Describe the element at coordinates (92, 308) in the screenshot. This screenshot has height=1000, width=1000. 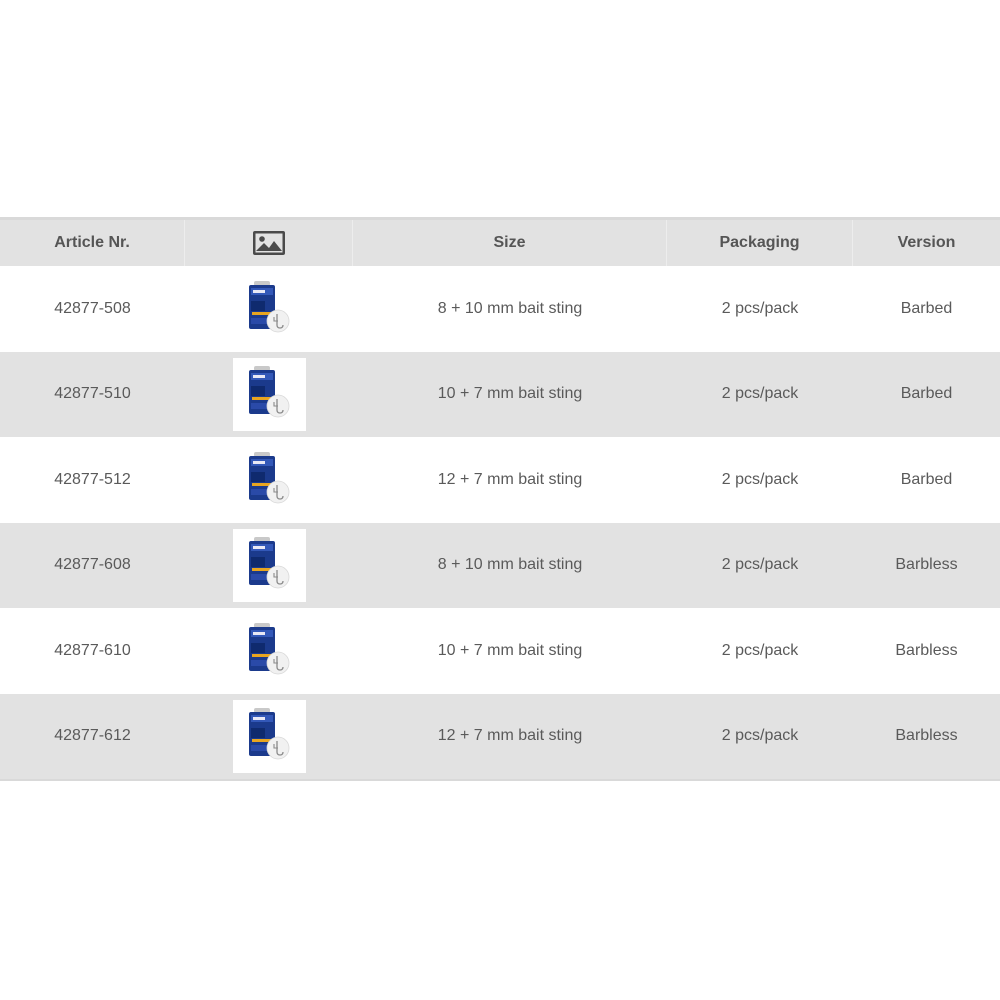
I see `article-number-cell: 42877-508` at that location.